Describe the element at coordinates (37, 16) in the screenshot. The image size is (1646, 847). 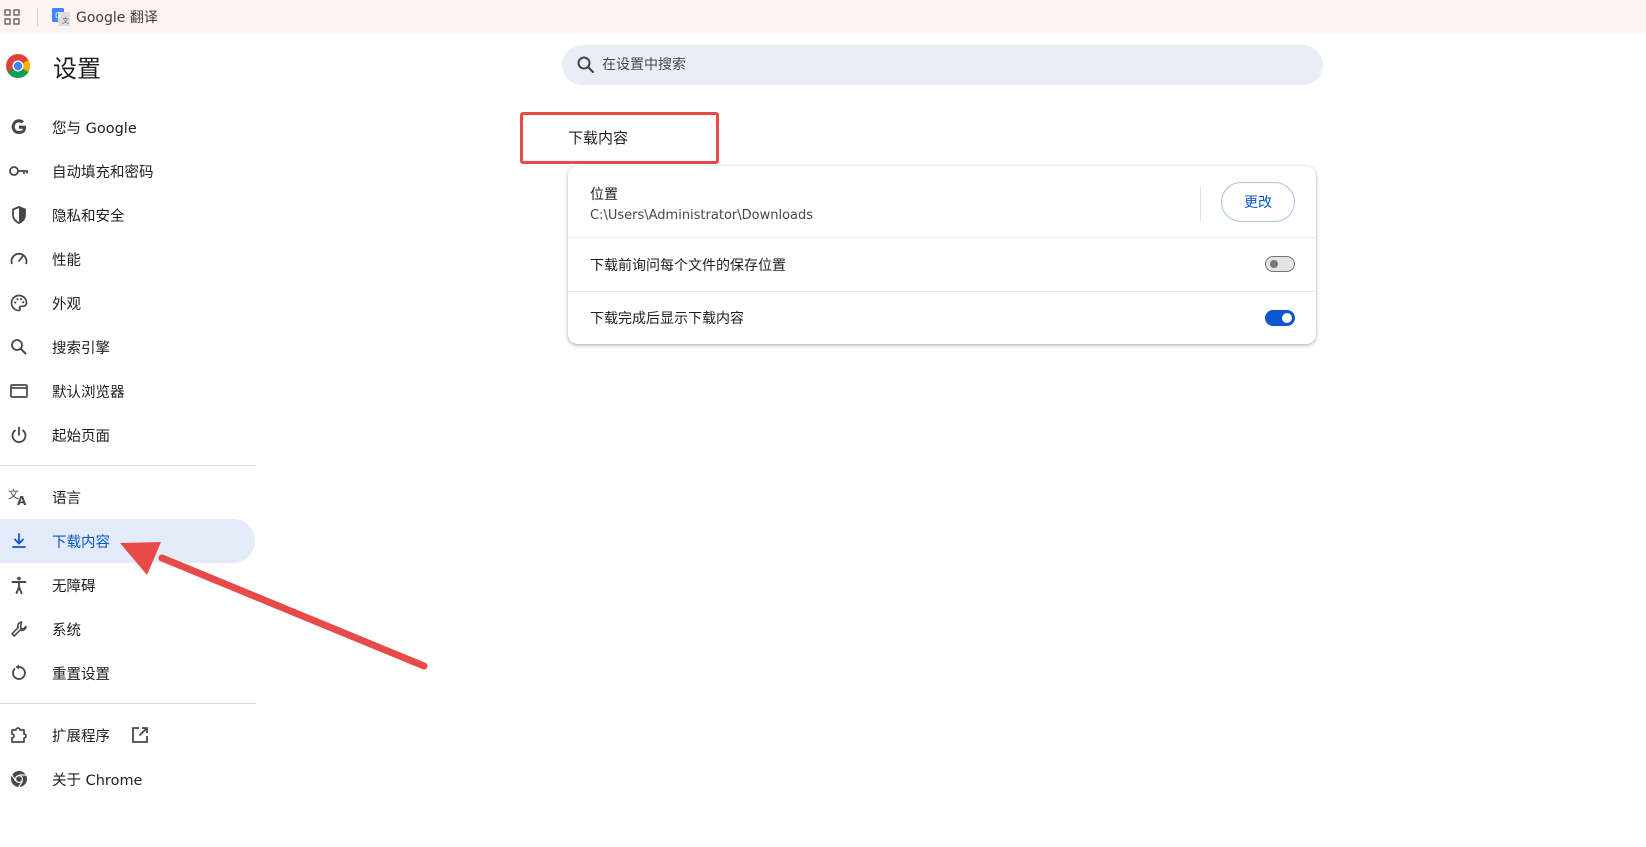
I see `bookmarks-separator` at that location.